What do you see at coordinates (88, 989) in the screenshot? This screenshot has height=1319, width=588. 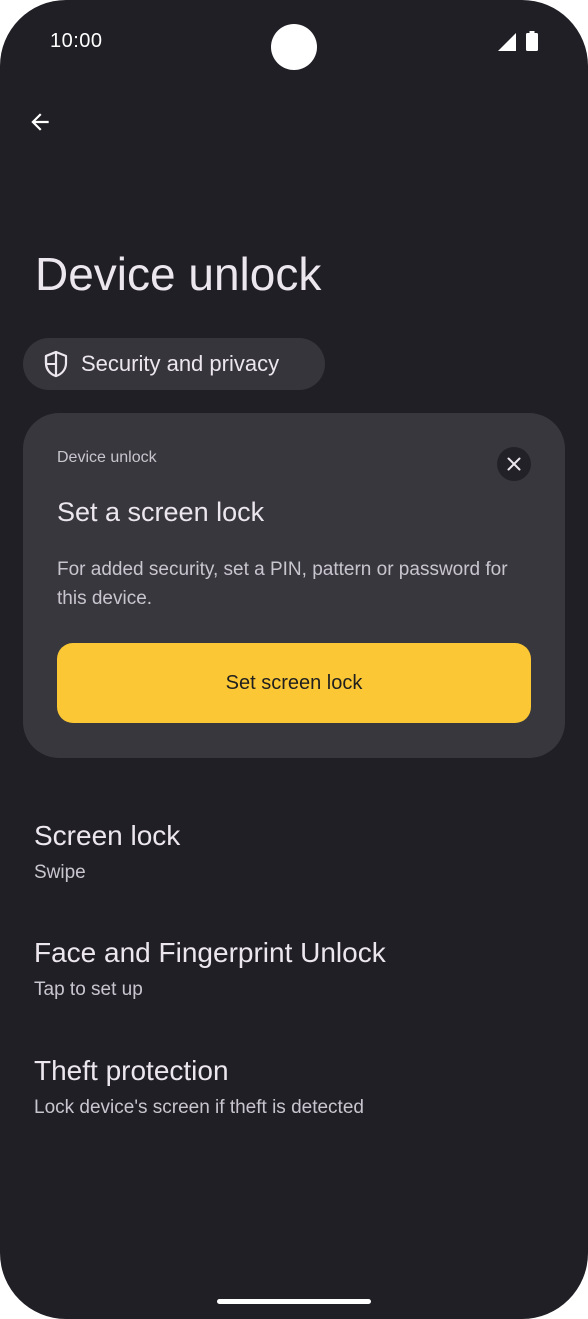 I see `item-subtitle: Tap to set up` at bounding box center [88, 989].